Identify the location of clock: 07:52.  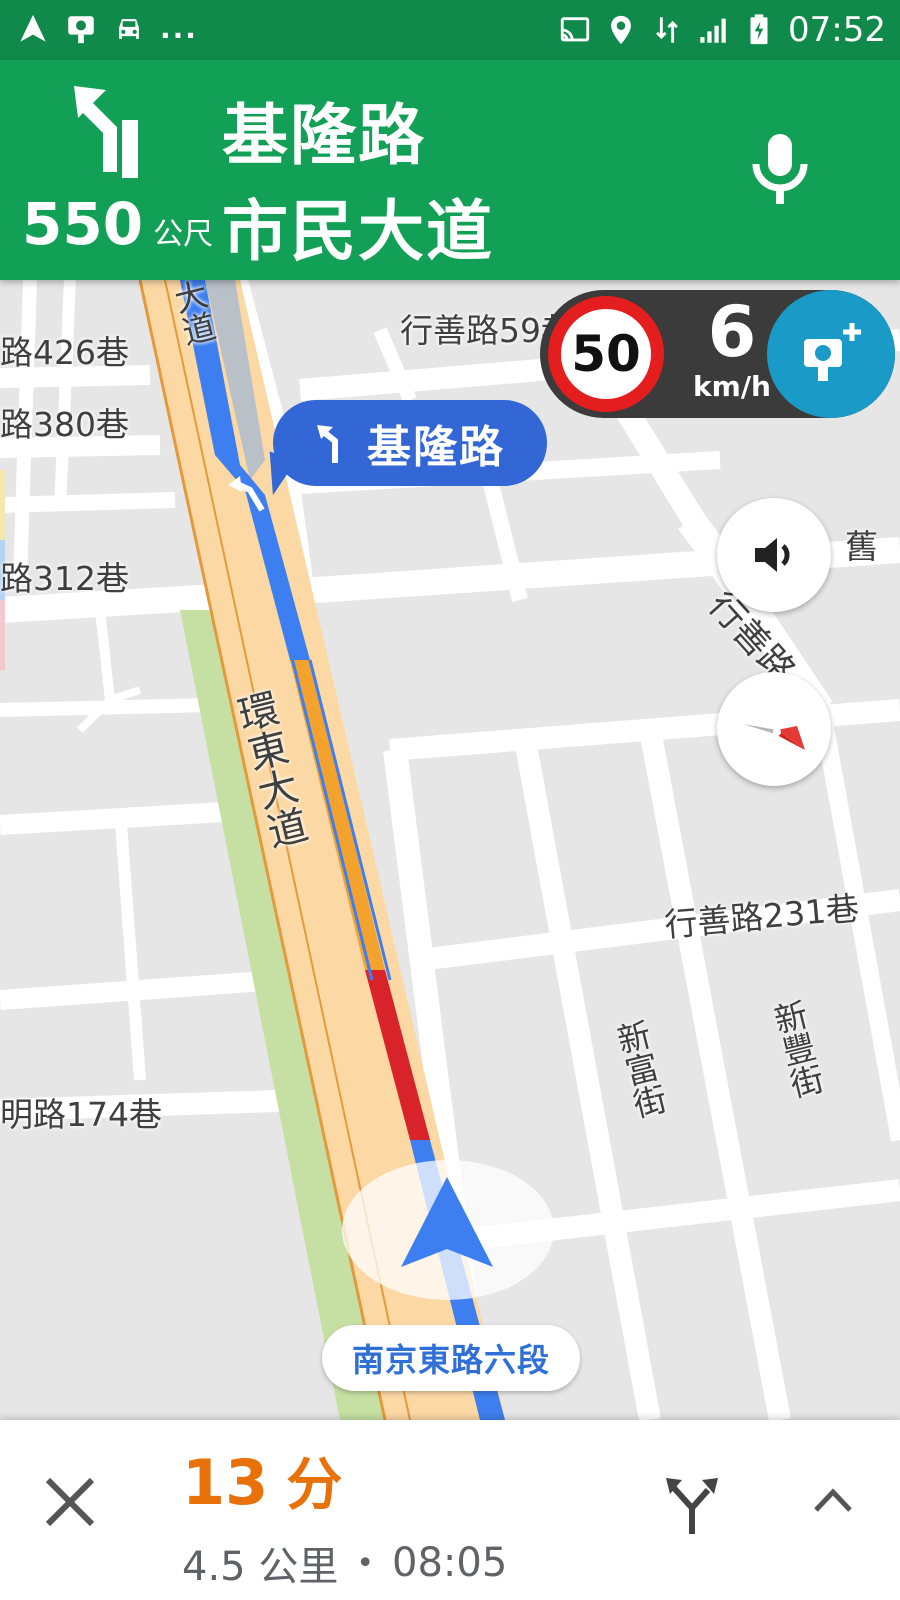
(837, 30).